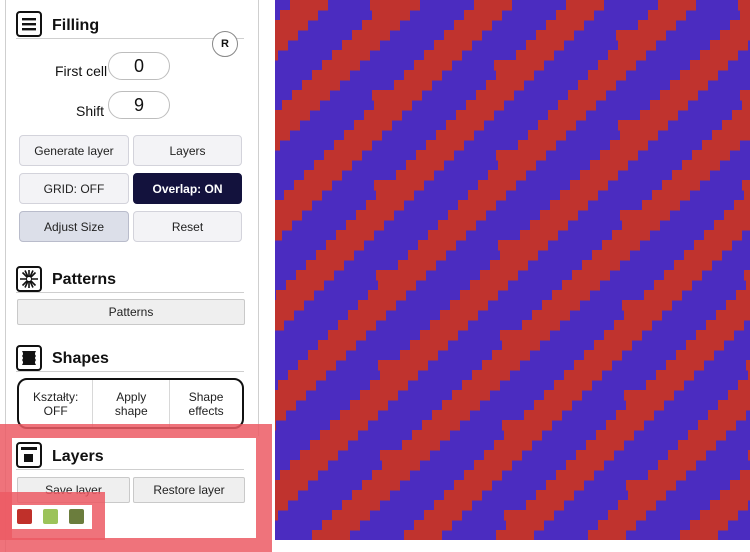 This screenshot has height=552, width=750. I want to click on color-swatch-green, so click(50, 516).